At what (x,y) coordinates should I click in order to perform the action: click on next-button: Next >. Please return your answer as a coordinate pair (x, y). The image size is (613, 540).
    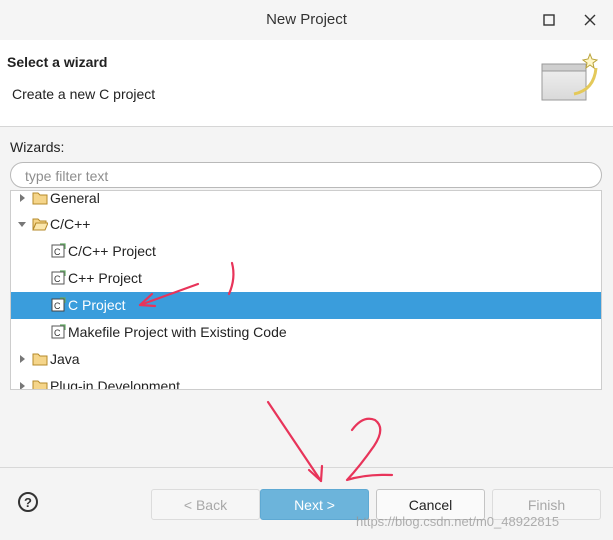
    Looking at the image, I should click on (314, 504).